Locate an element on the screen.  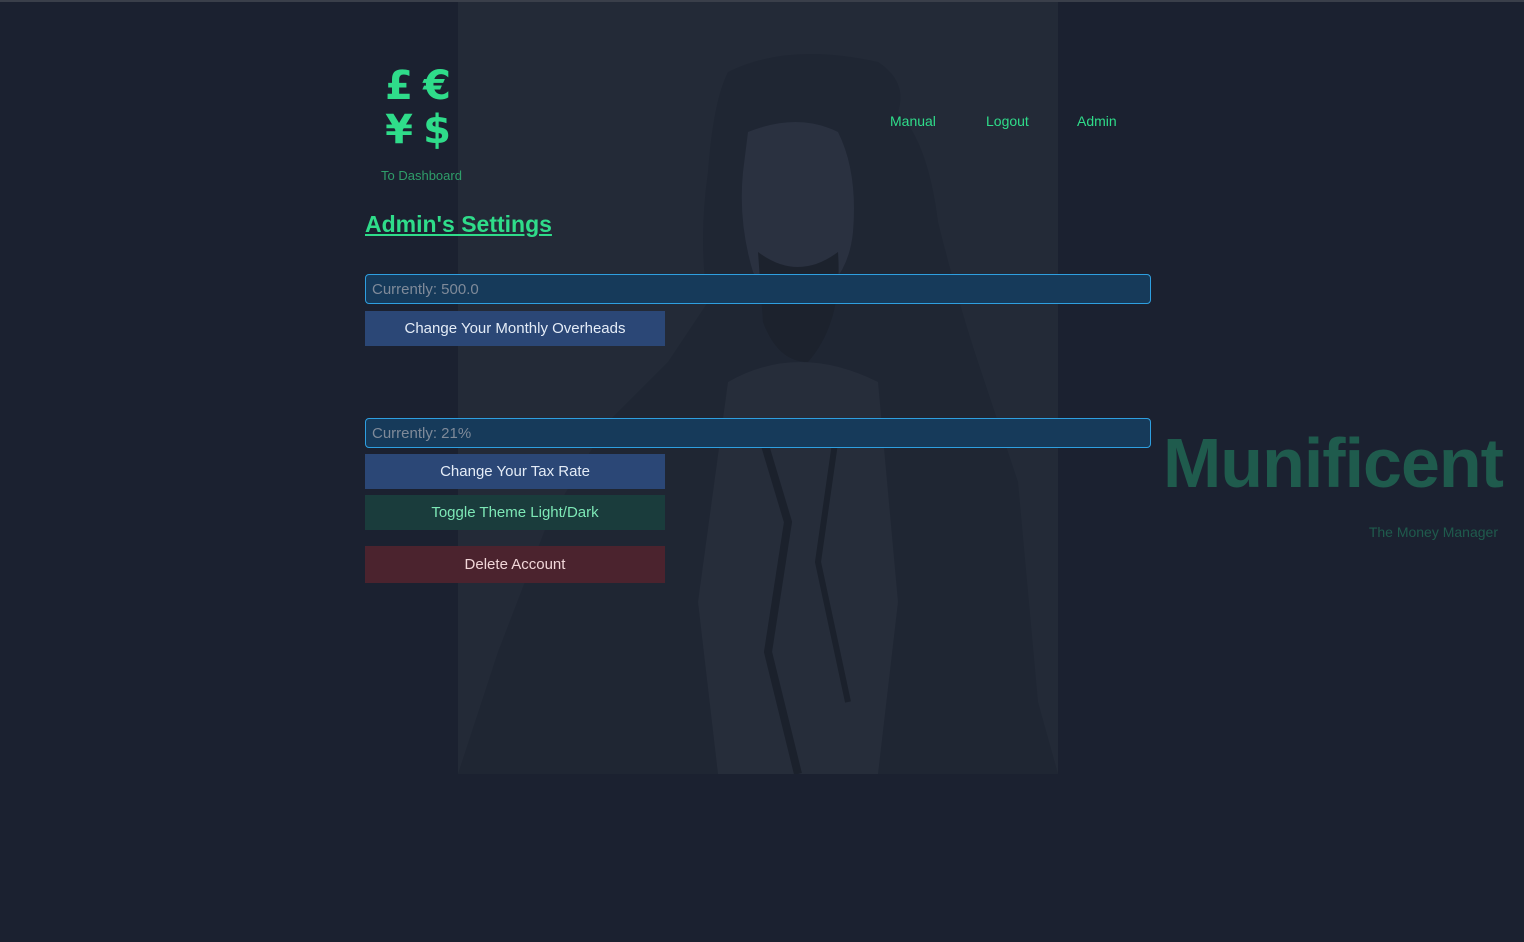
currency-logo: £ € ¥ $ is located at coordinates (423, 110).